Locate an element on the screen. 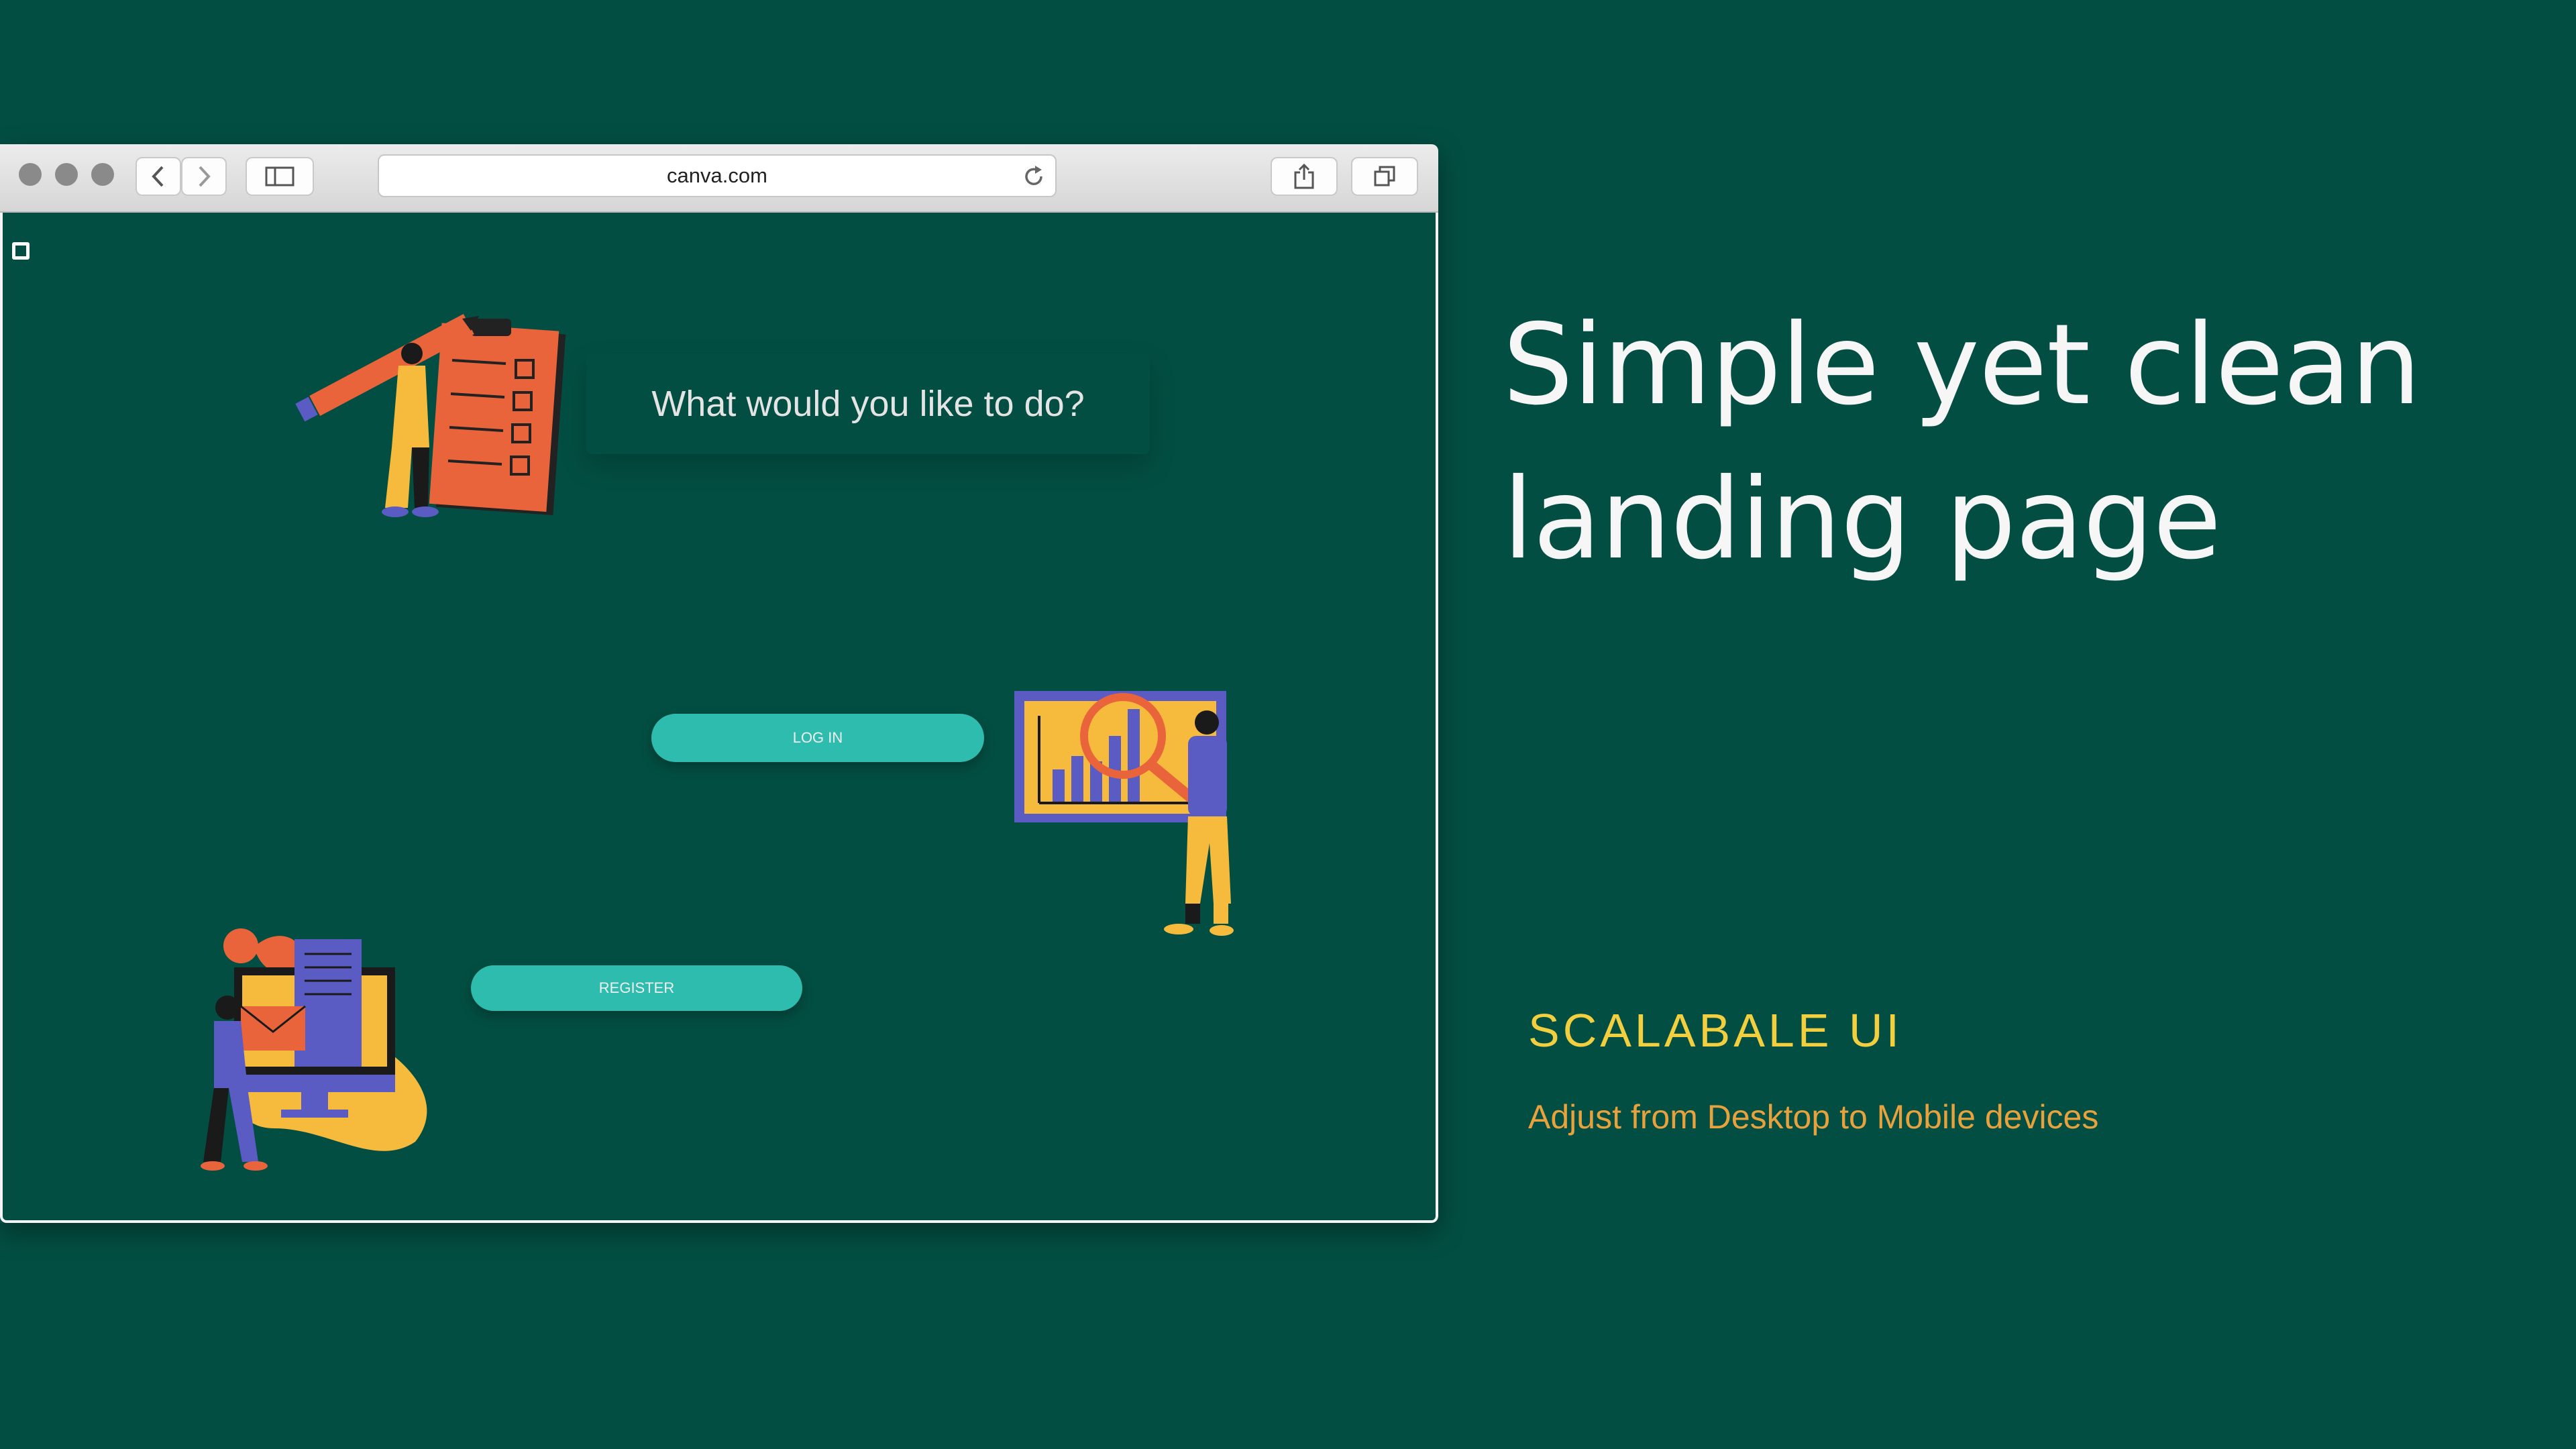 The image size is (2576, 1449). forward-button is located at coordinates (204, 176).